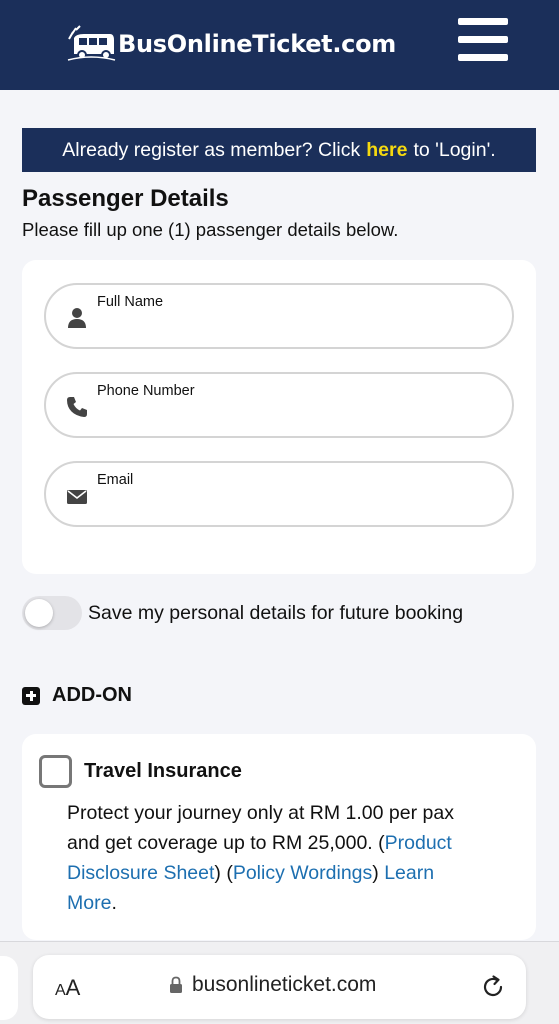 This screenshot has width=559, height=1024. What do you see at coordinates (146, 391) in the screenshot?
I see `phone-number-label: Phone Number` at bounding box center [146, 391].